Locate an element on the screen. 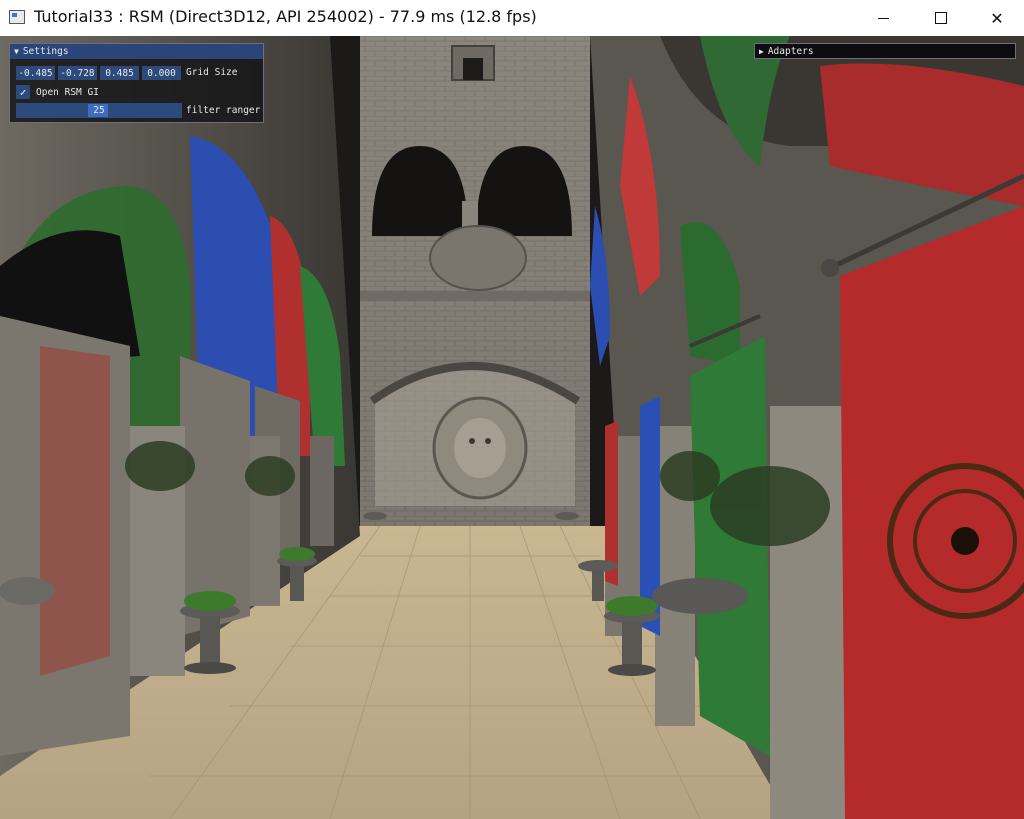  grid-size-z-input: 0.485 is located at coordinates (119, 73).